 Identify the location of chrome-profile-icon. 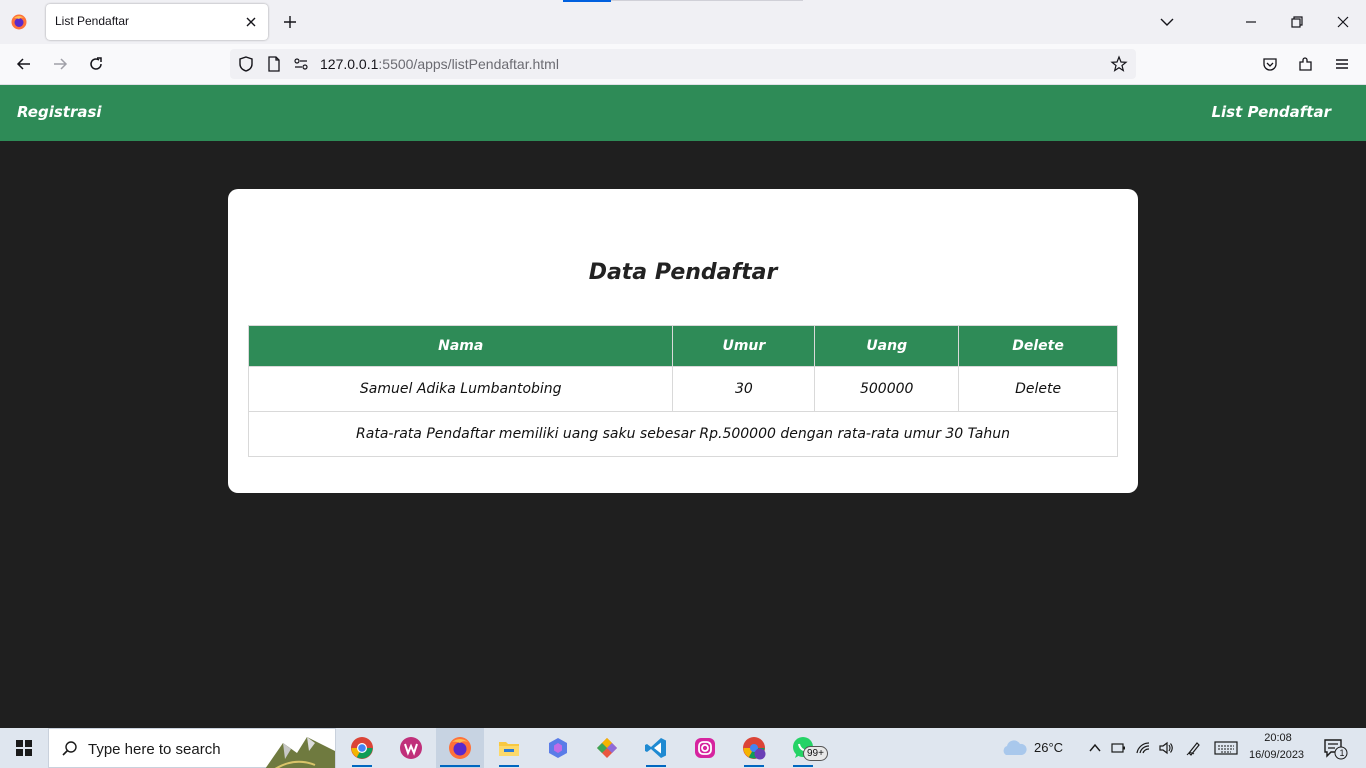
(754, 748).